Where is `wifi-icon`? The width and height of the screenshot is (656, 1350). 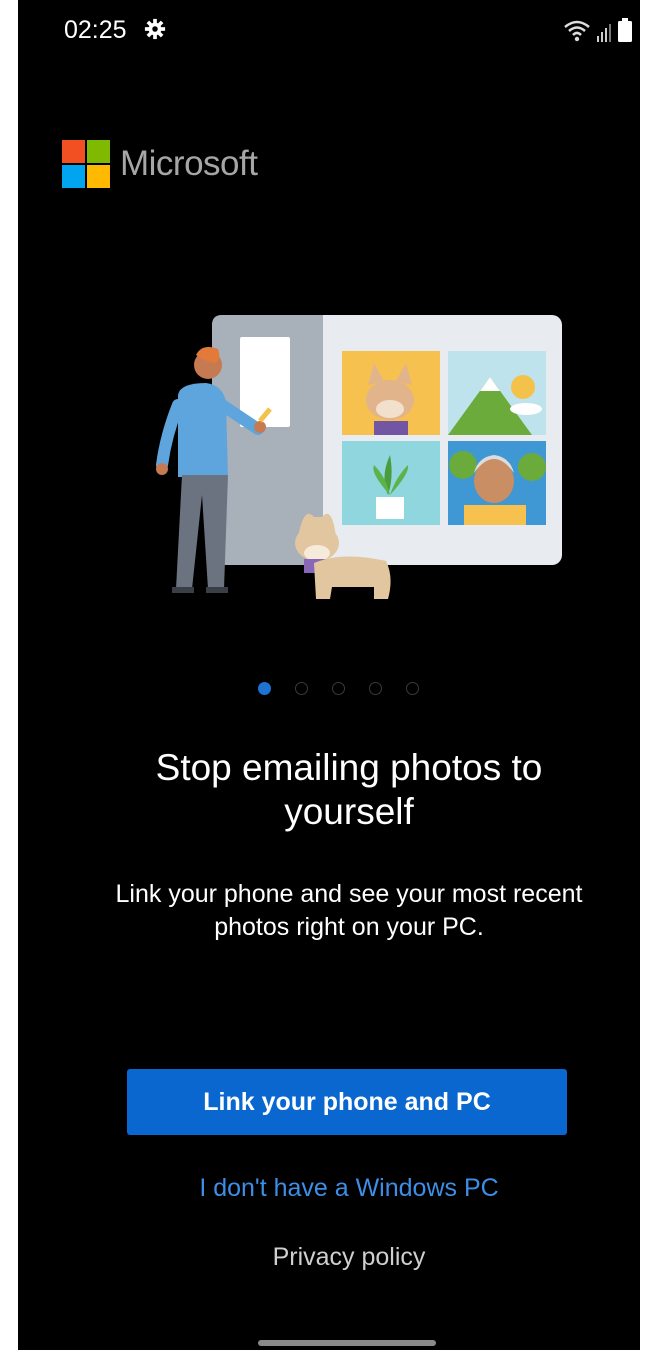
wifi-icon is located at coordinates (577, 31).